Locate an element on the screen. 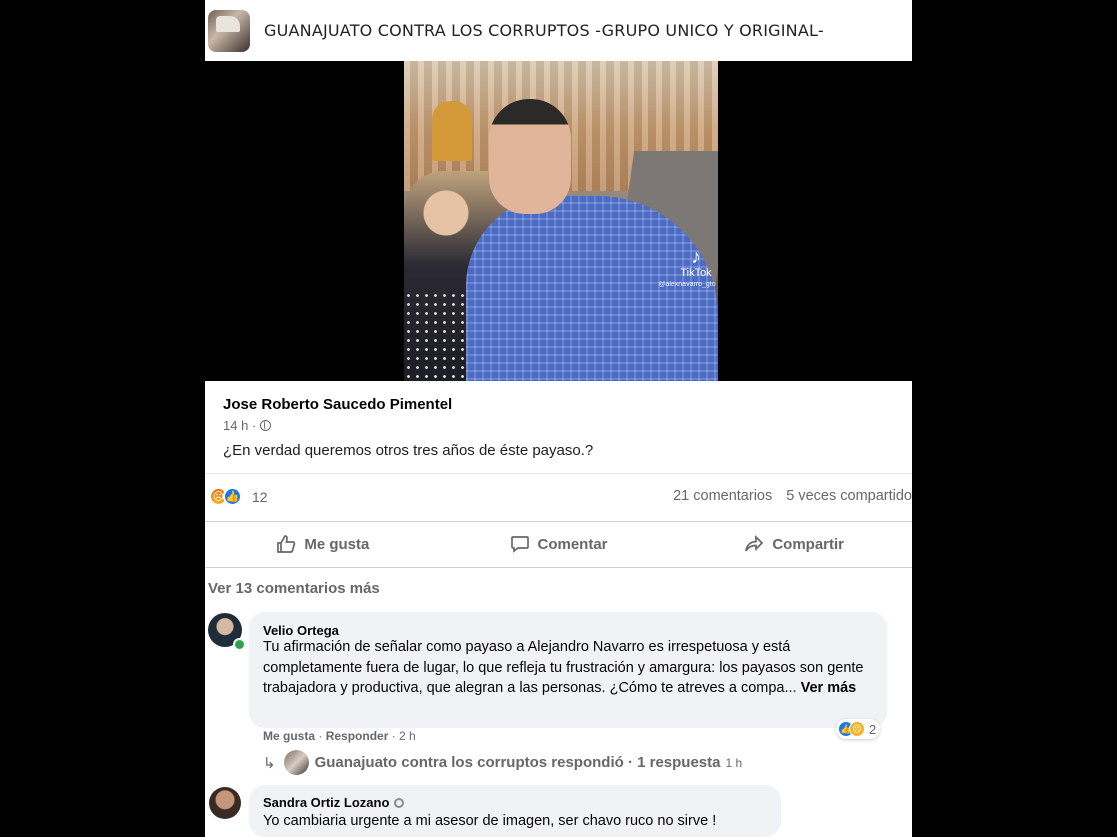 The image size is (1117, 837). post-actions: Me gusta Comentar Compartir is located at coordinates (558, 544).